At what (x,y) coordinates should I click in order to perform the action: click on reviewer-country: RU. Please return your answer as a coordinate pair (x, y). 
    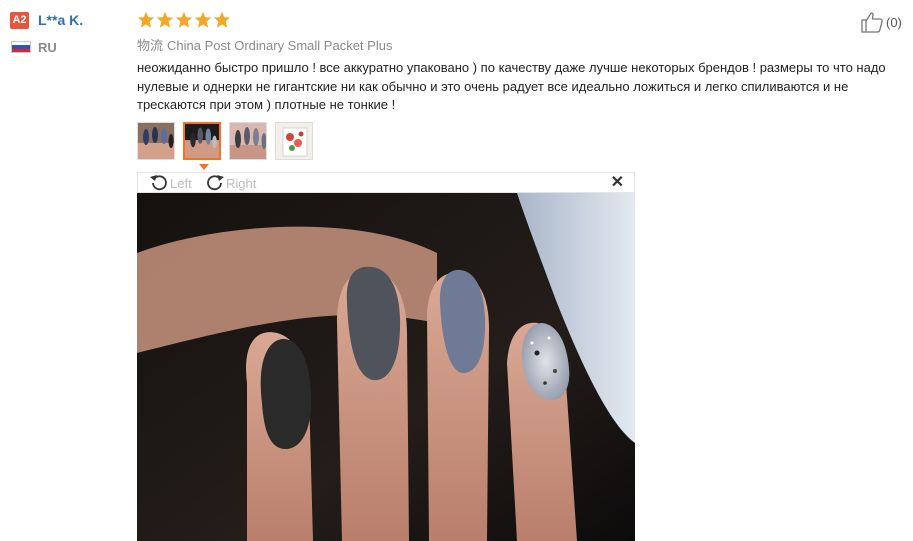
    Looking at the image, I should click on (47, 47).